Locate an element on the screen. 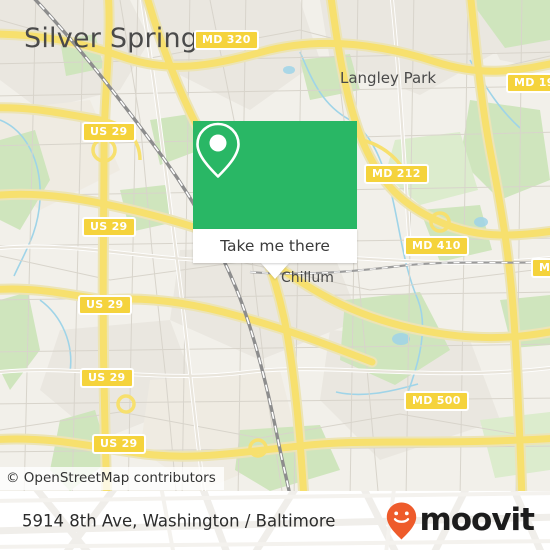  callout-image-panel is located at coordinates (275, 175).